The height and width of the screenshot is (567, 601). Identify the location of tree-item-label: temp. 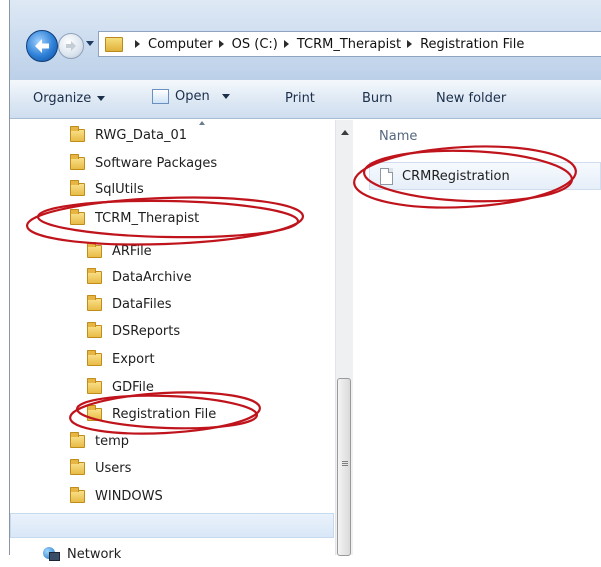
(112, 441).